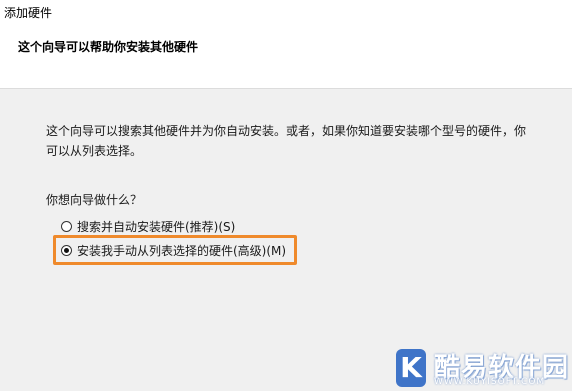 The image size is (572, 391). I want to click on question-label: 你想向导做什么？, so click(94, 200).